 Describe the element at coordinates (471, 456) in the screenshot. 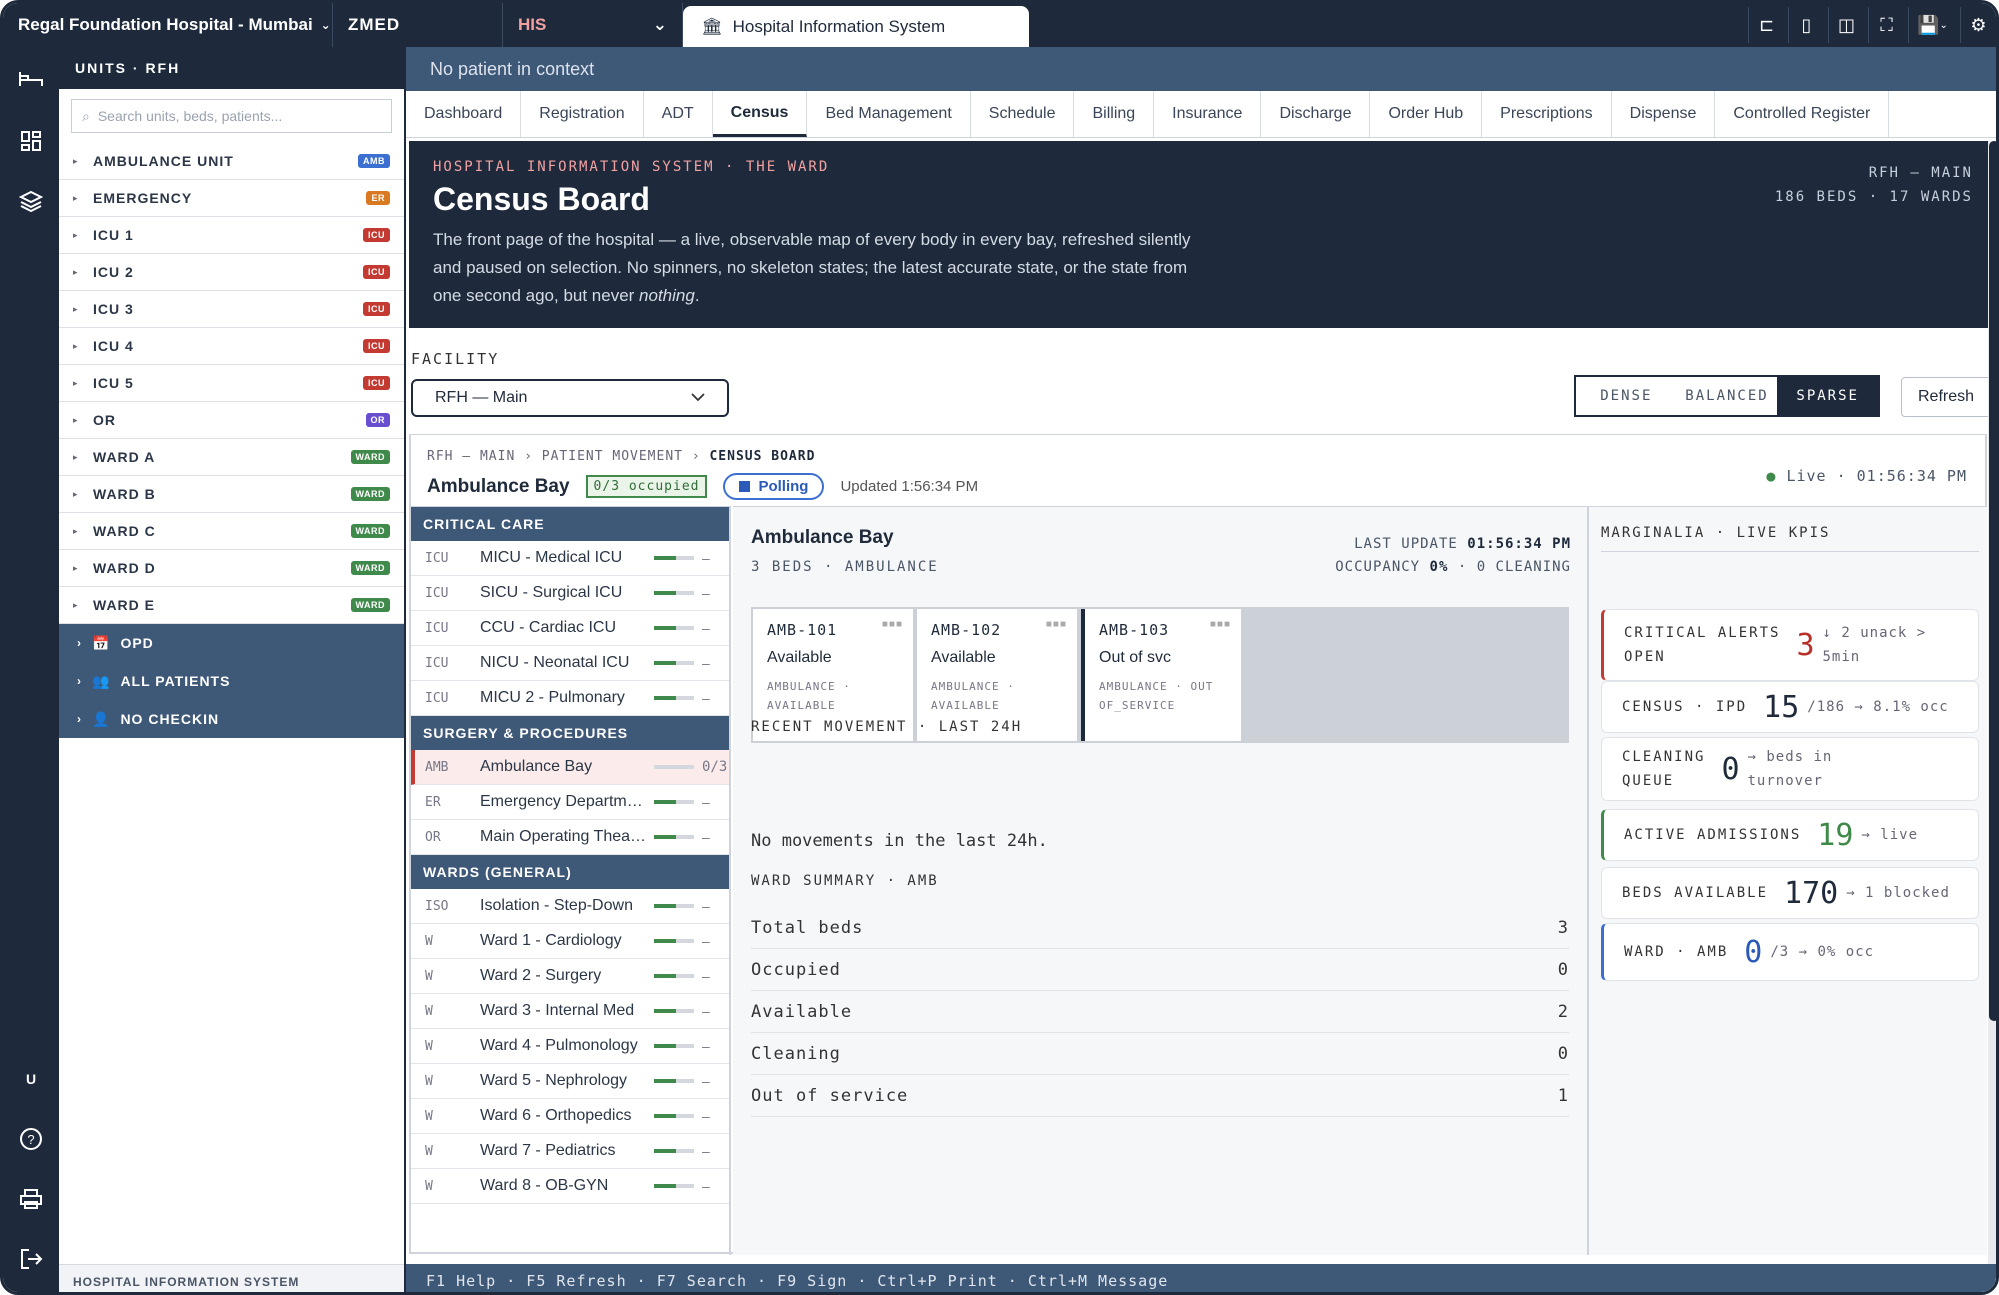

I see `breadcrumb-facility: RFH — MAIN` at that location.